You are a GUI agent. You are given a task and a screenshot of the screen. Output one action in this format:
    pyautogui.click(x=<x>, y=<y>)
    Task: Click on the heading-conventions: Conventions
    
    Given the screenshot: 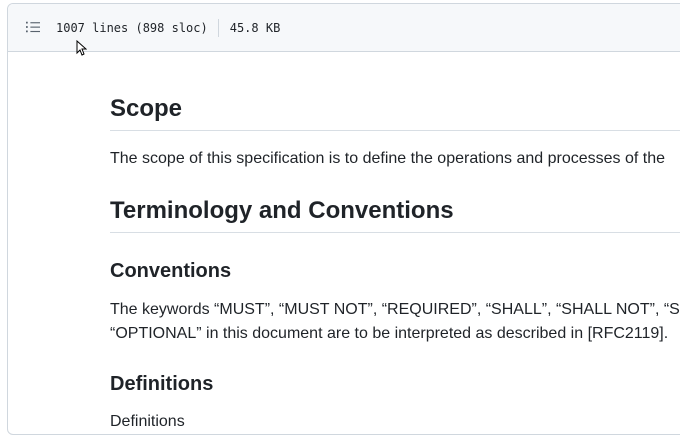 What is the action you would take?
    pyautogui.click(x=171, y=271)
    